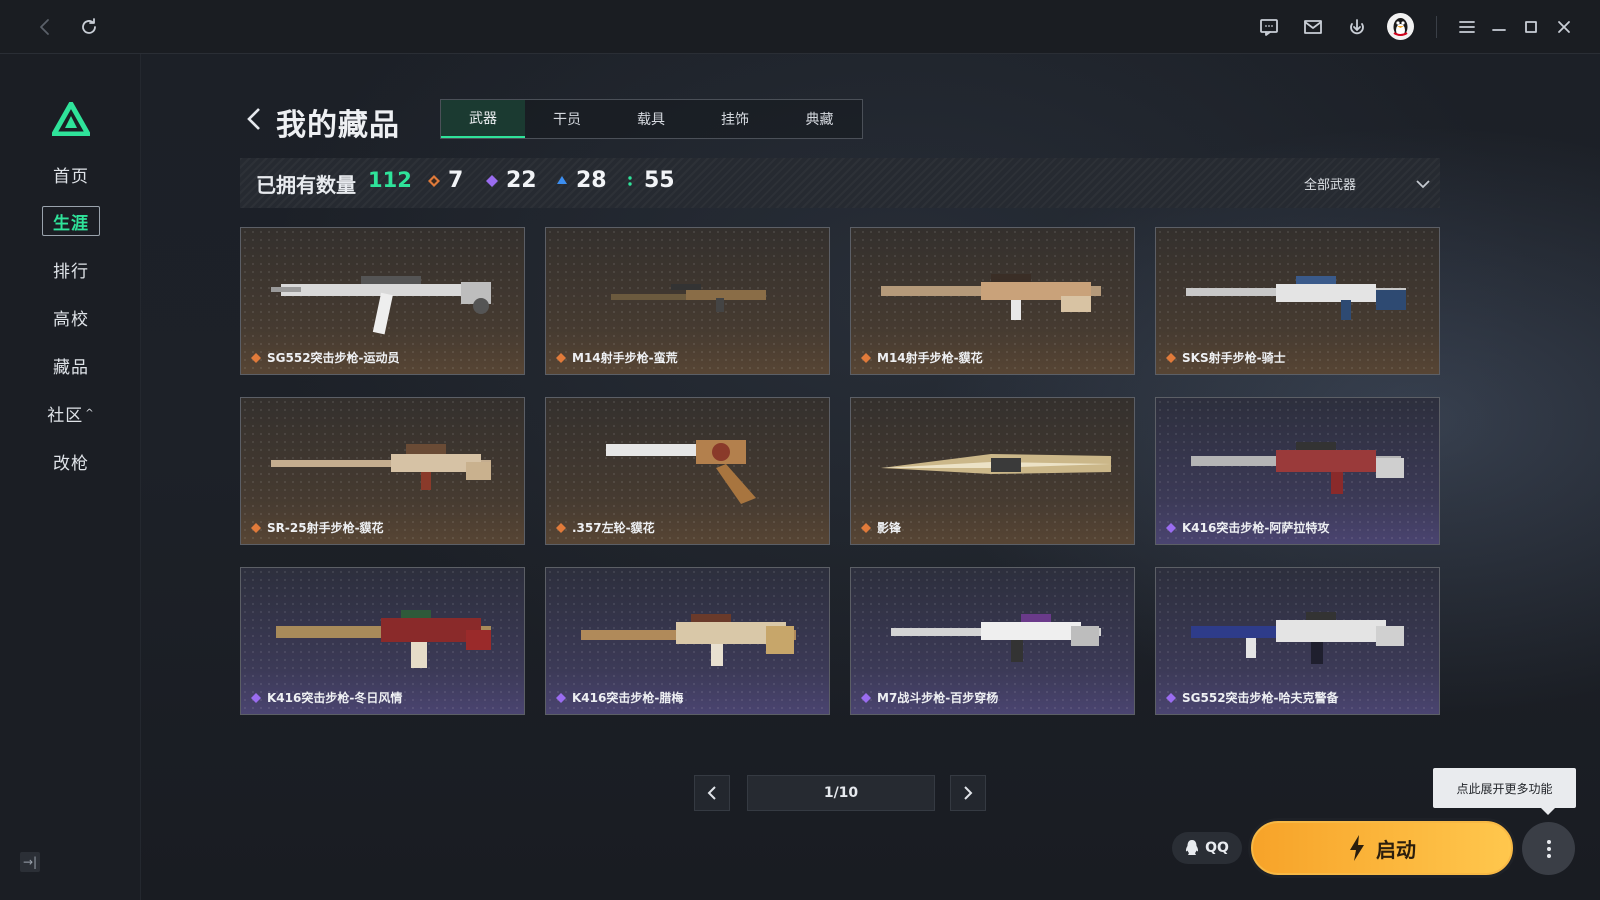 This screenshot has height=900, width=1600. Describe the element at coordinates (735, 119) in the screenshot. I see `tab-charms: 挂饰` at that location.